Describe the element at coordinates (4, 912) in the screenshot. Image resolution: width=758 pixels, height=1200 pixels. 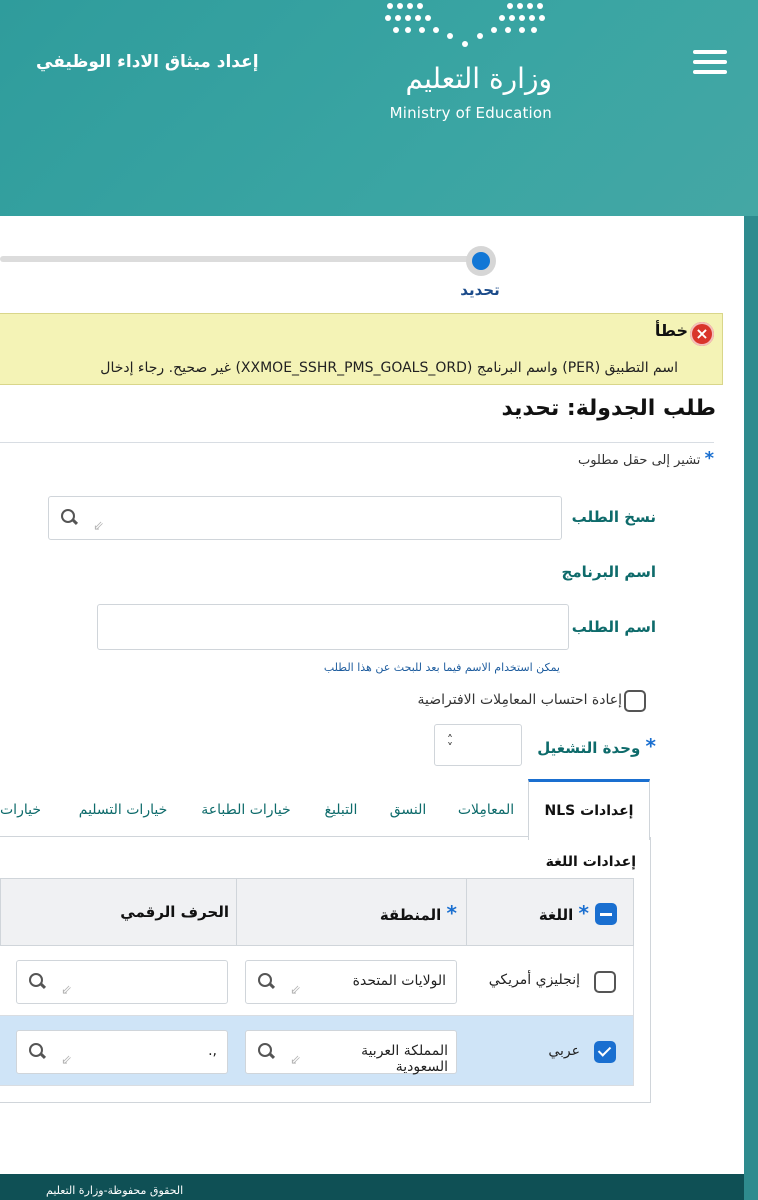
I see `extra-column-header` at that location.